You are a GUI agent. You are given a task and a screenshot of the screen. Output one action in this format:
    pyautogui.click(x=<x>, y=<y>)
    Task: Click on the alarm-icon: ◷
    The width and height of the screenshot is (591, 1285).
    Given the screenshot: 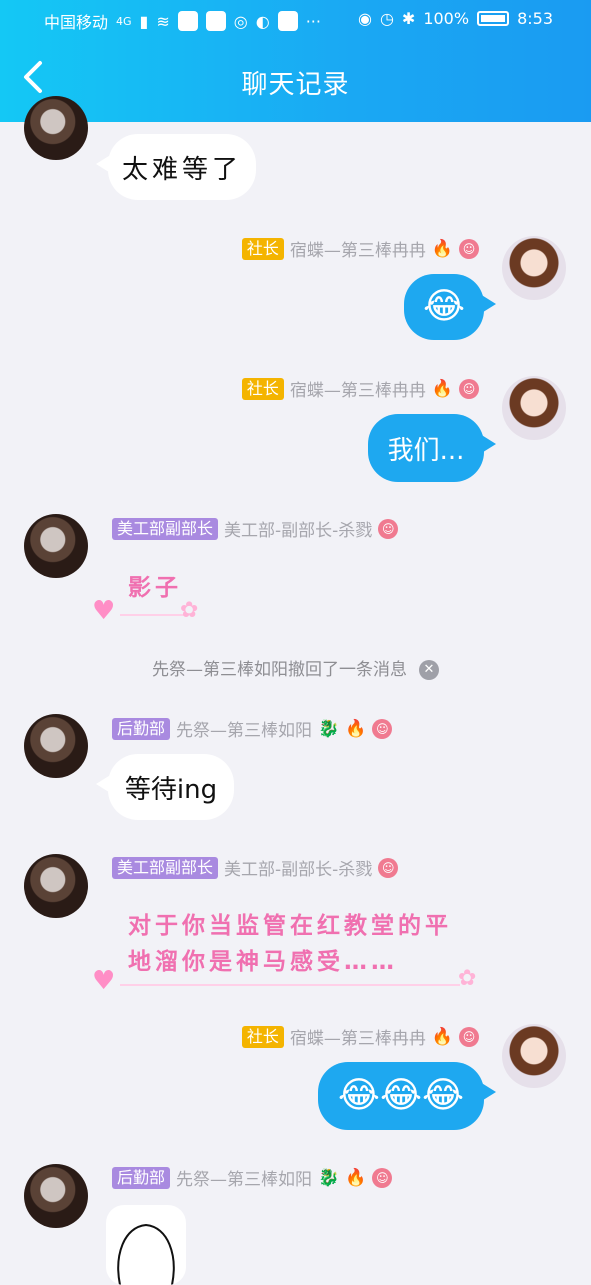 What is the action you would take?
    pyautogui.click(x=386, y=18)
    